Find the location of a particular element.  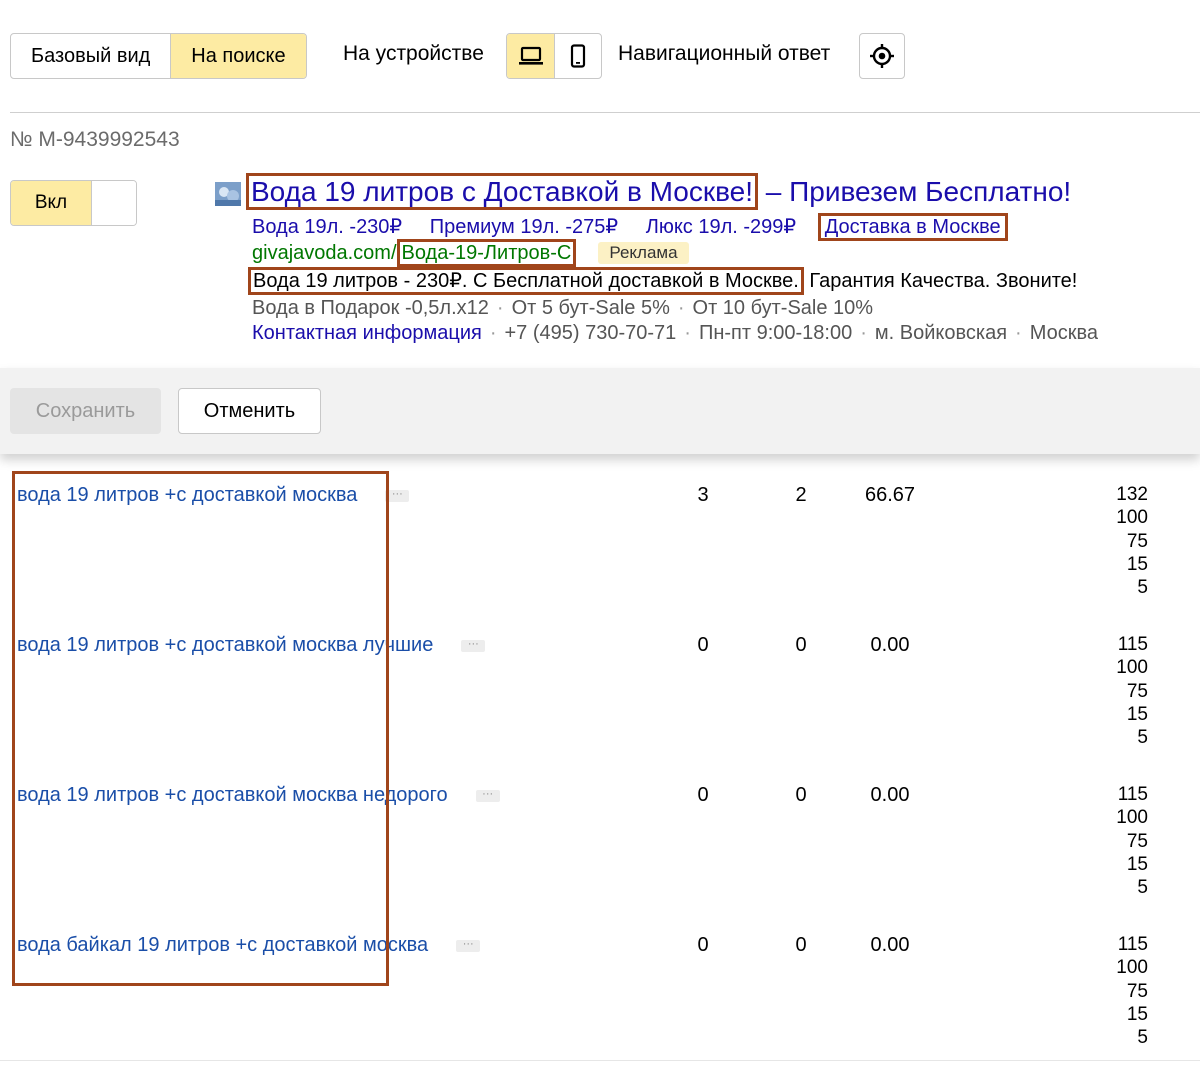

sitelink: Вода 19л. -230₽ is located at coordinates (327, 227).